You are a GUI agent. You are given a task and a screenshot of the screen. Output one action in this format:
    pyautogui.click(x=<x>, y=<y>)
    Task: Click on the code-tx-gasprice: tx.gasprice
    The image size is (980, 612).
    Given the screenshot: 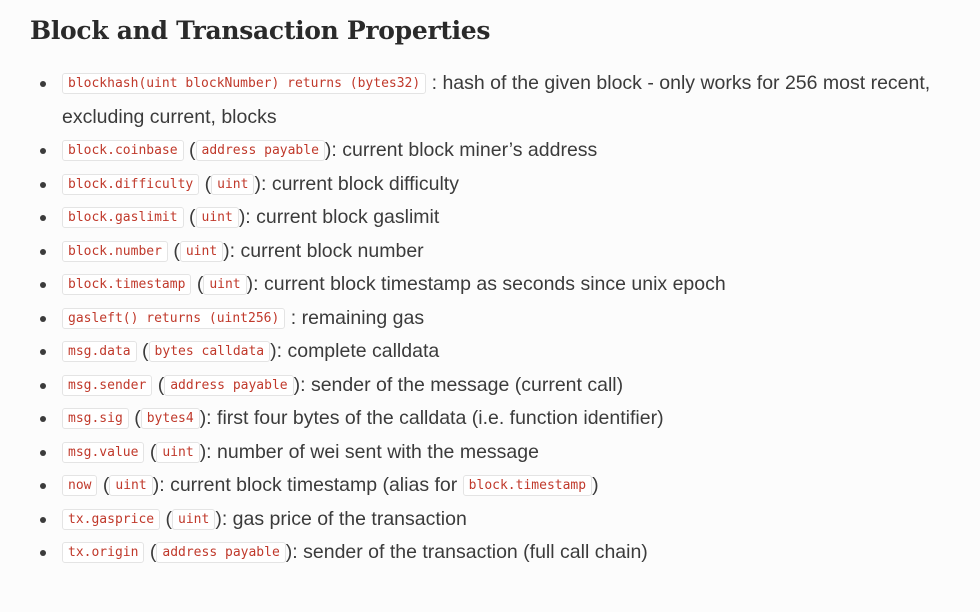 What is the action you would take?
    pyautogui.click(x=111, y=519)
    